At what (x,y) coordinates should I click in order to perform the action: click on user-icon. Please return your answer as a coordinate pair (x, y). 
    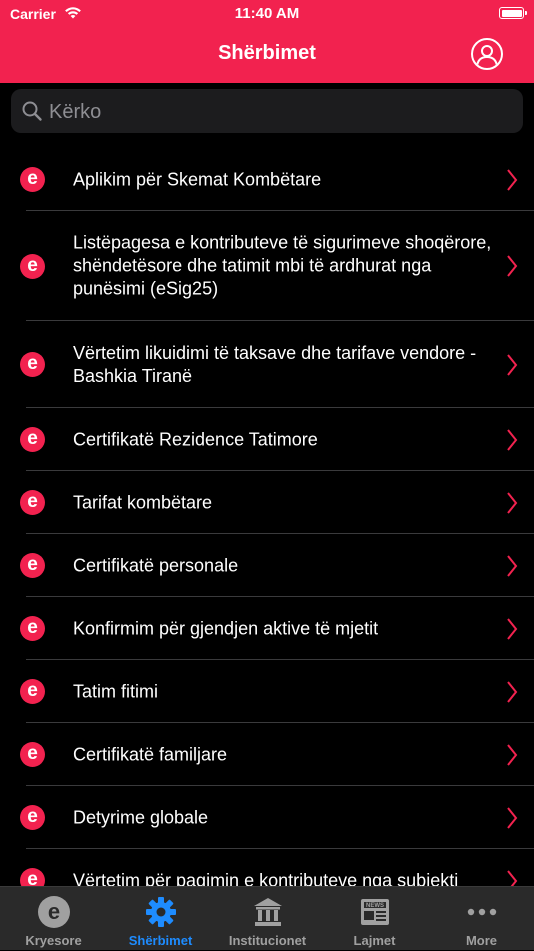
    Looking at the image, I should click on (487, 56).